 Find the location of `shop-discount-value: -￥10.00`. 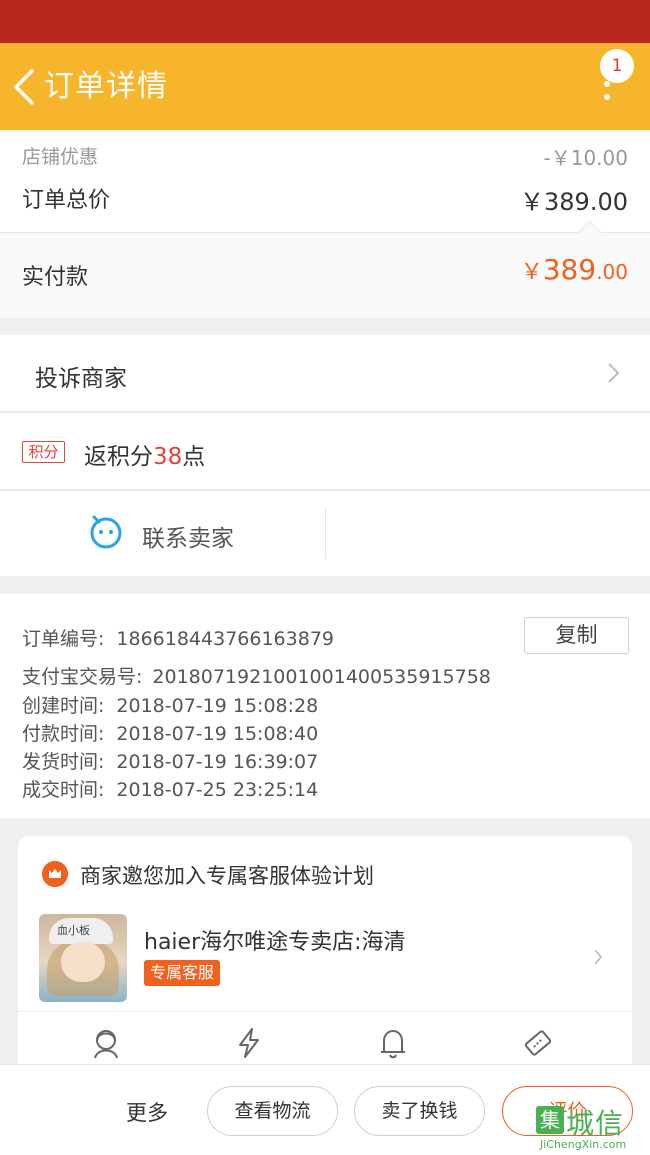

shop-discount-value: -￥10.00 is located at coordinates (585, 158).